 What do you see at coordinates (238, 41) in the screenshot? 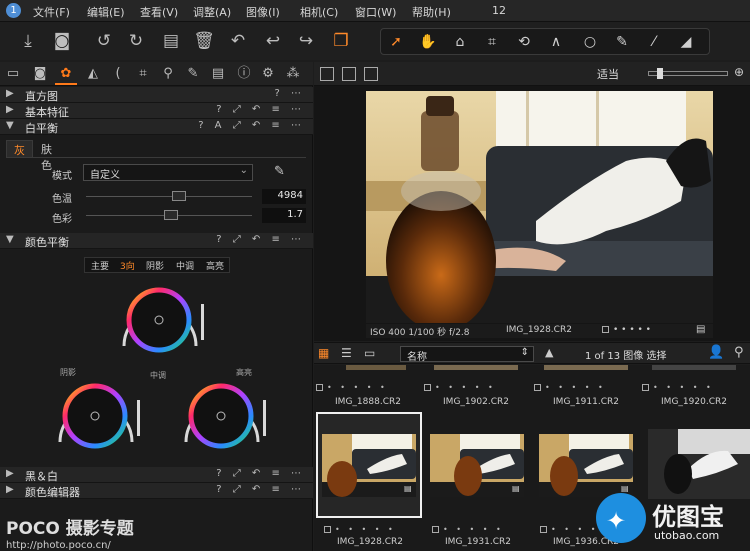
I see `undo-icon: ↶` at bounding box center [238, 41].